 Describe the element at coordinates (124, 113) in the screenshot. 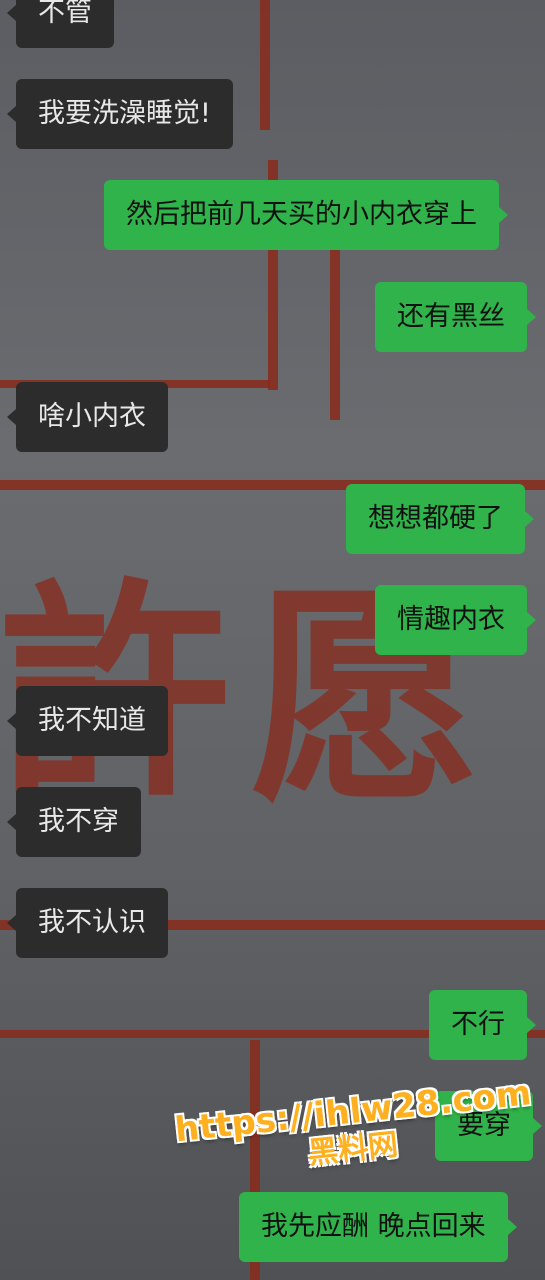

I see `message-text: 我要洗澡睡觉!` at that location.